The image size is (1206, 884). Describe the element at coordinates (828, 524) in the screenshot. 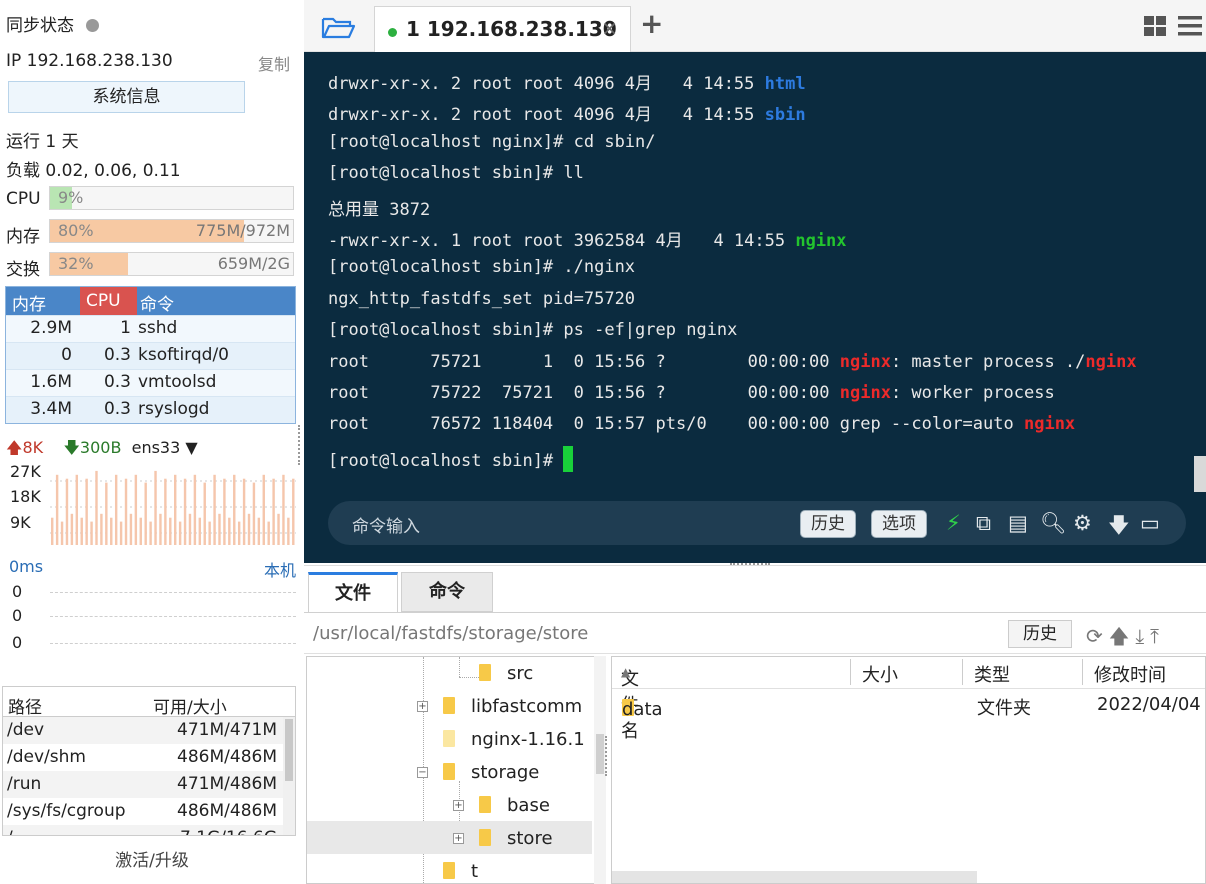

I see `history-button: 历史` at that location.